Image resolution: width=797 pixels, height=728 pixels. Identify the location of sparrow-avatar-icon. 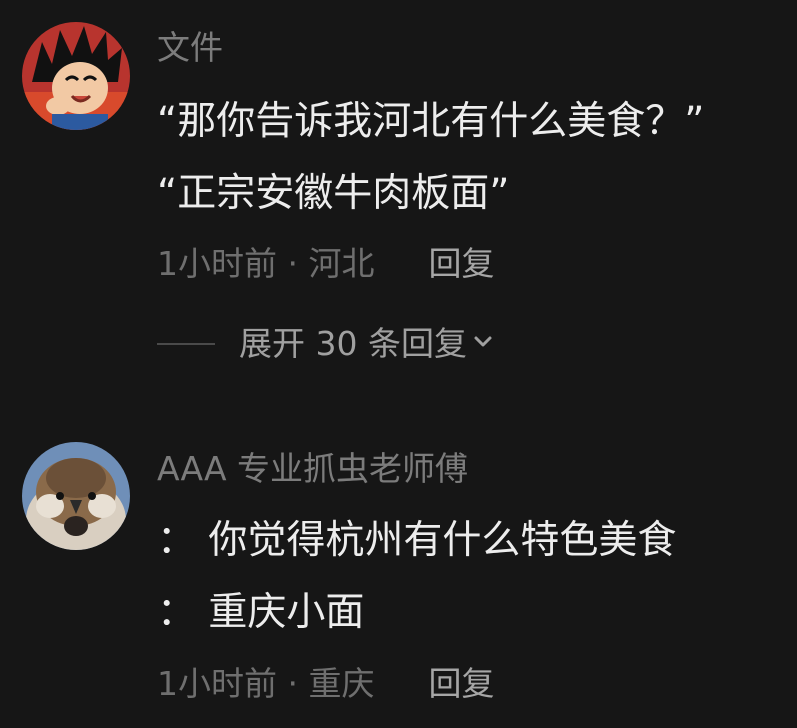
(76, 496).